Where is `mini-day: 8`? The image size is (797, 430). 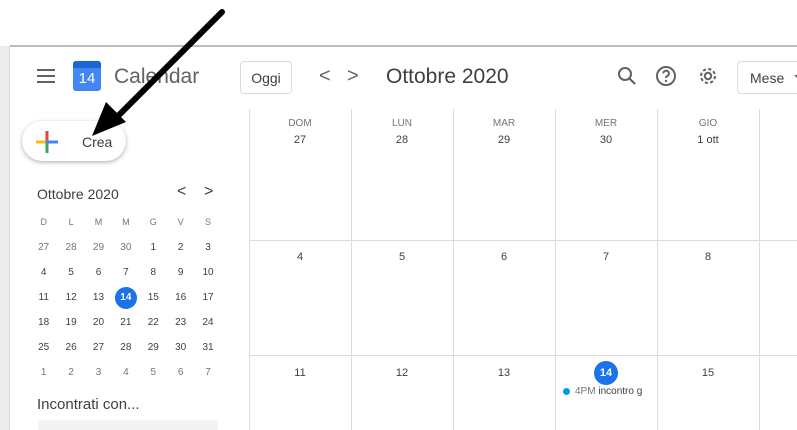
mini-day: 8 is located at coordinates (153, 272).